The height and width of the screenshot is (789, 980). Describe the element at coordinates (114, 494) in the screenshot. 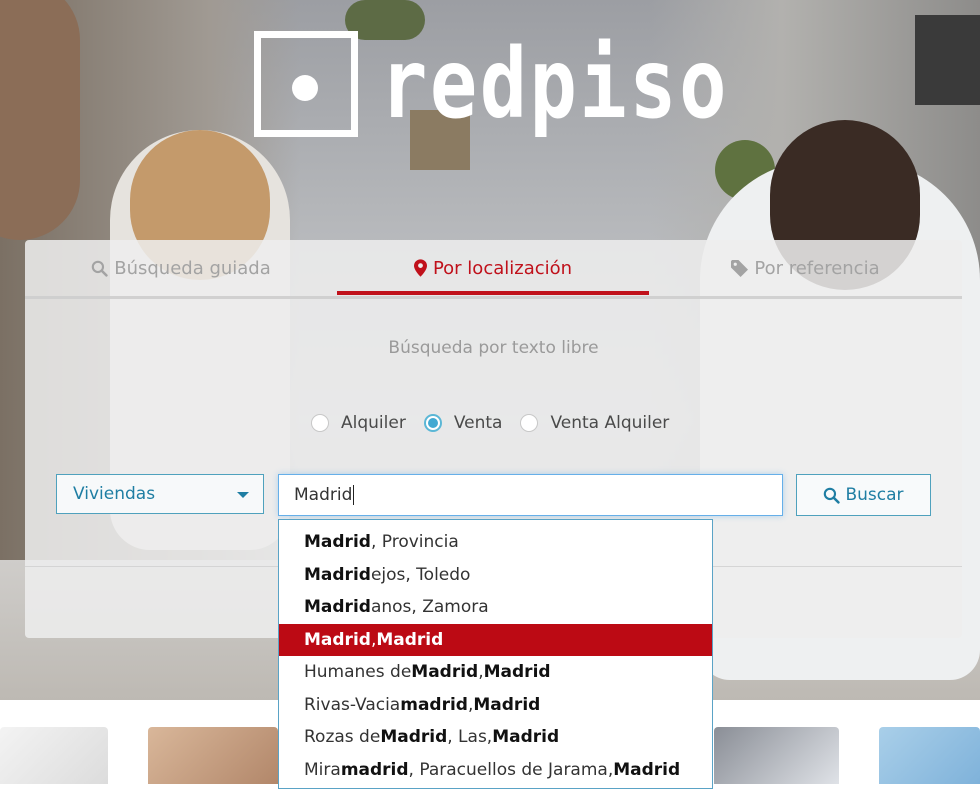

I see `property-type-value: Viviendas` at that location.